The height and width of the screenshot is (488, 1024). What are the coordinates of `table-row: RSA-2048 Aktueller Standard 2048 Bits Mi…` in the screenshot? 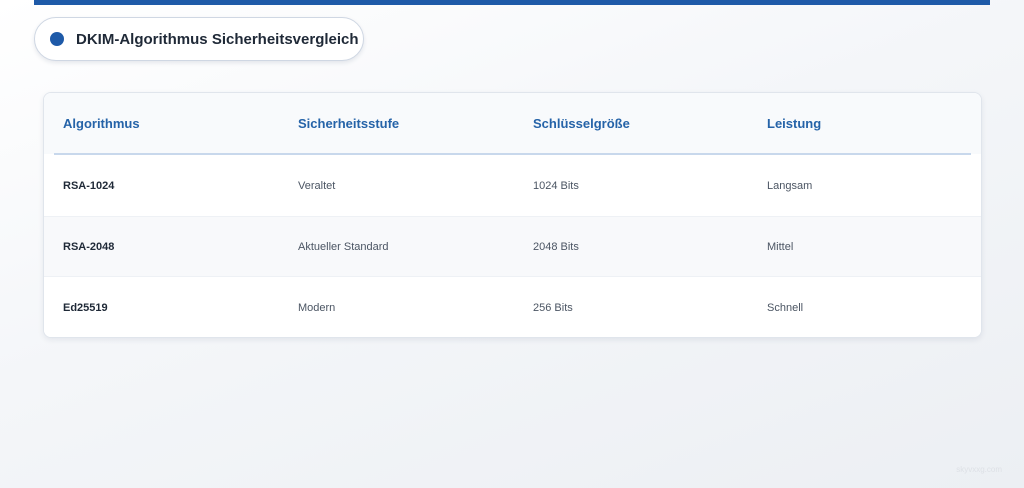 It's located at (512, 246).